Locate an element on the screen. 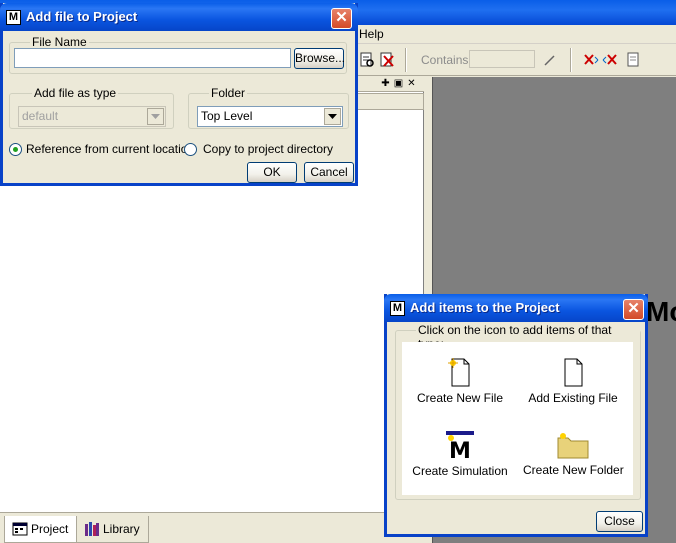 Image resolution: width=676 pixels, height=543 pixels. document-icon is located at coordinates (633, 60).